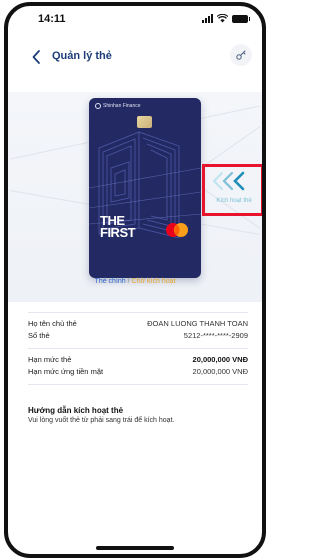 Image resolution: width=320 pixels, height=560 pixels. I want to click on card-settings-icon, so click(241, 55).